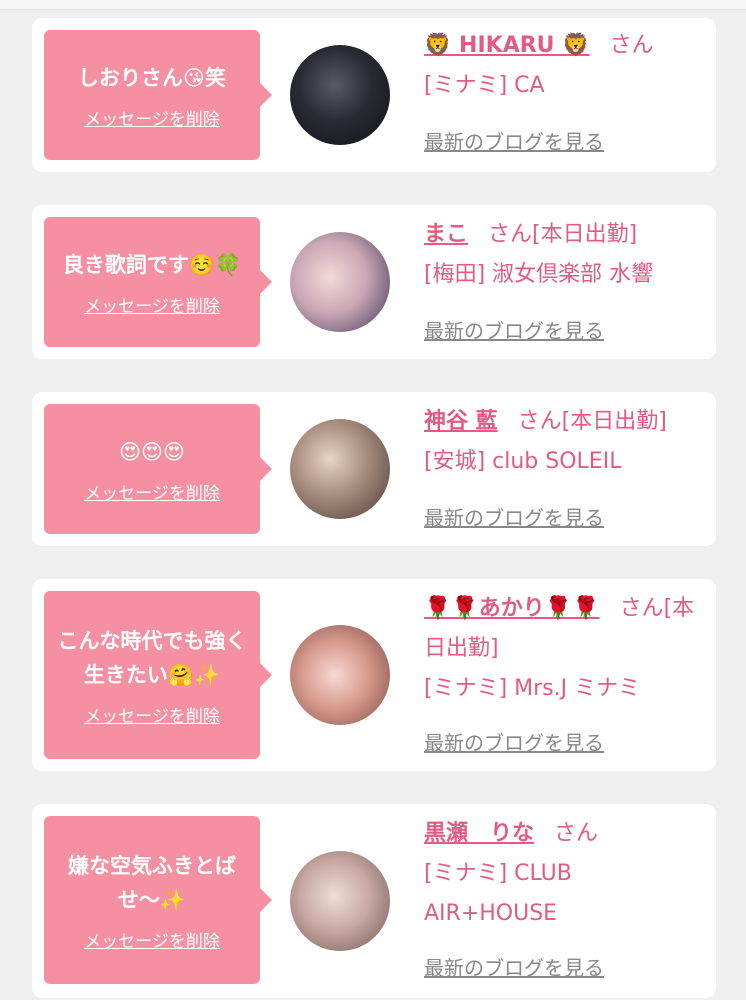 The image size is (746, 1000). Describe the element at coordinates (152, 451) in the screenshot. I see `message-text: 😍😍😍` at that location.